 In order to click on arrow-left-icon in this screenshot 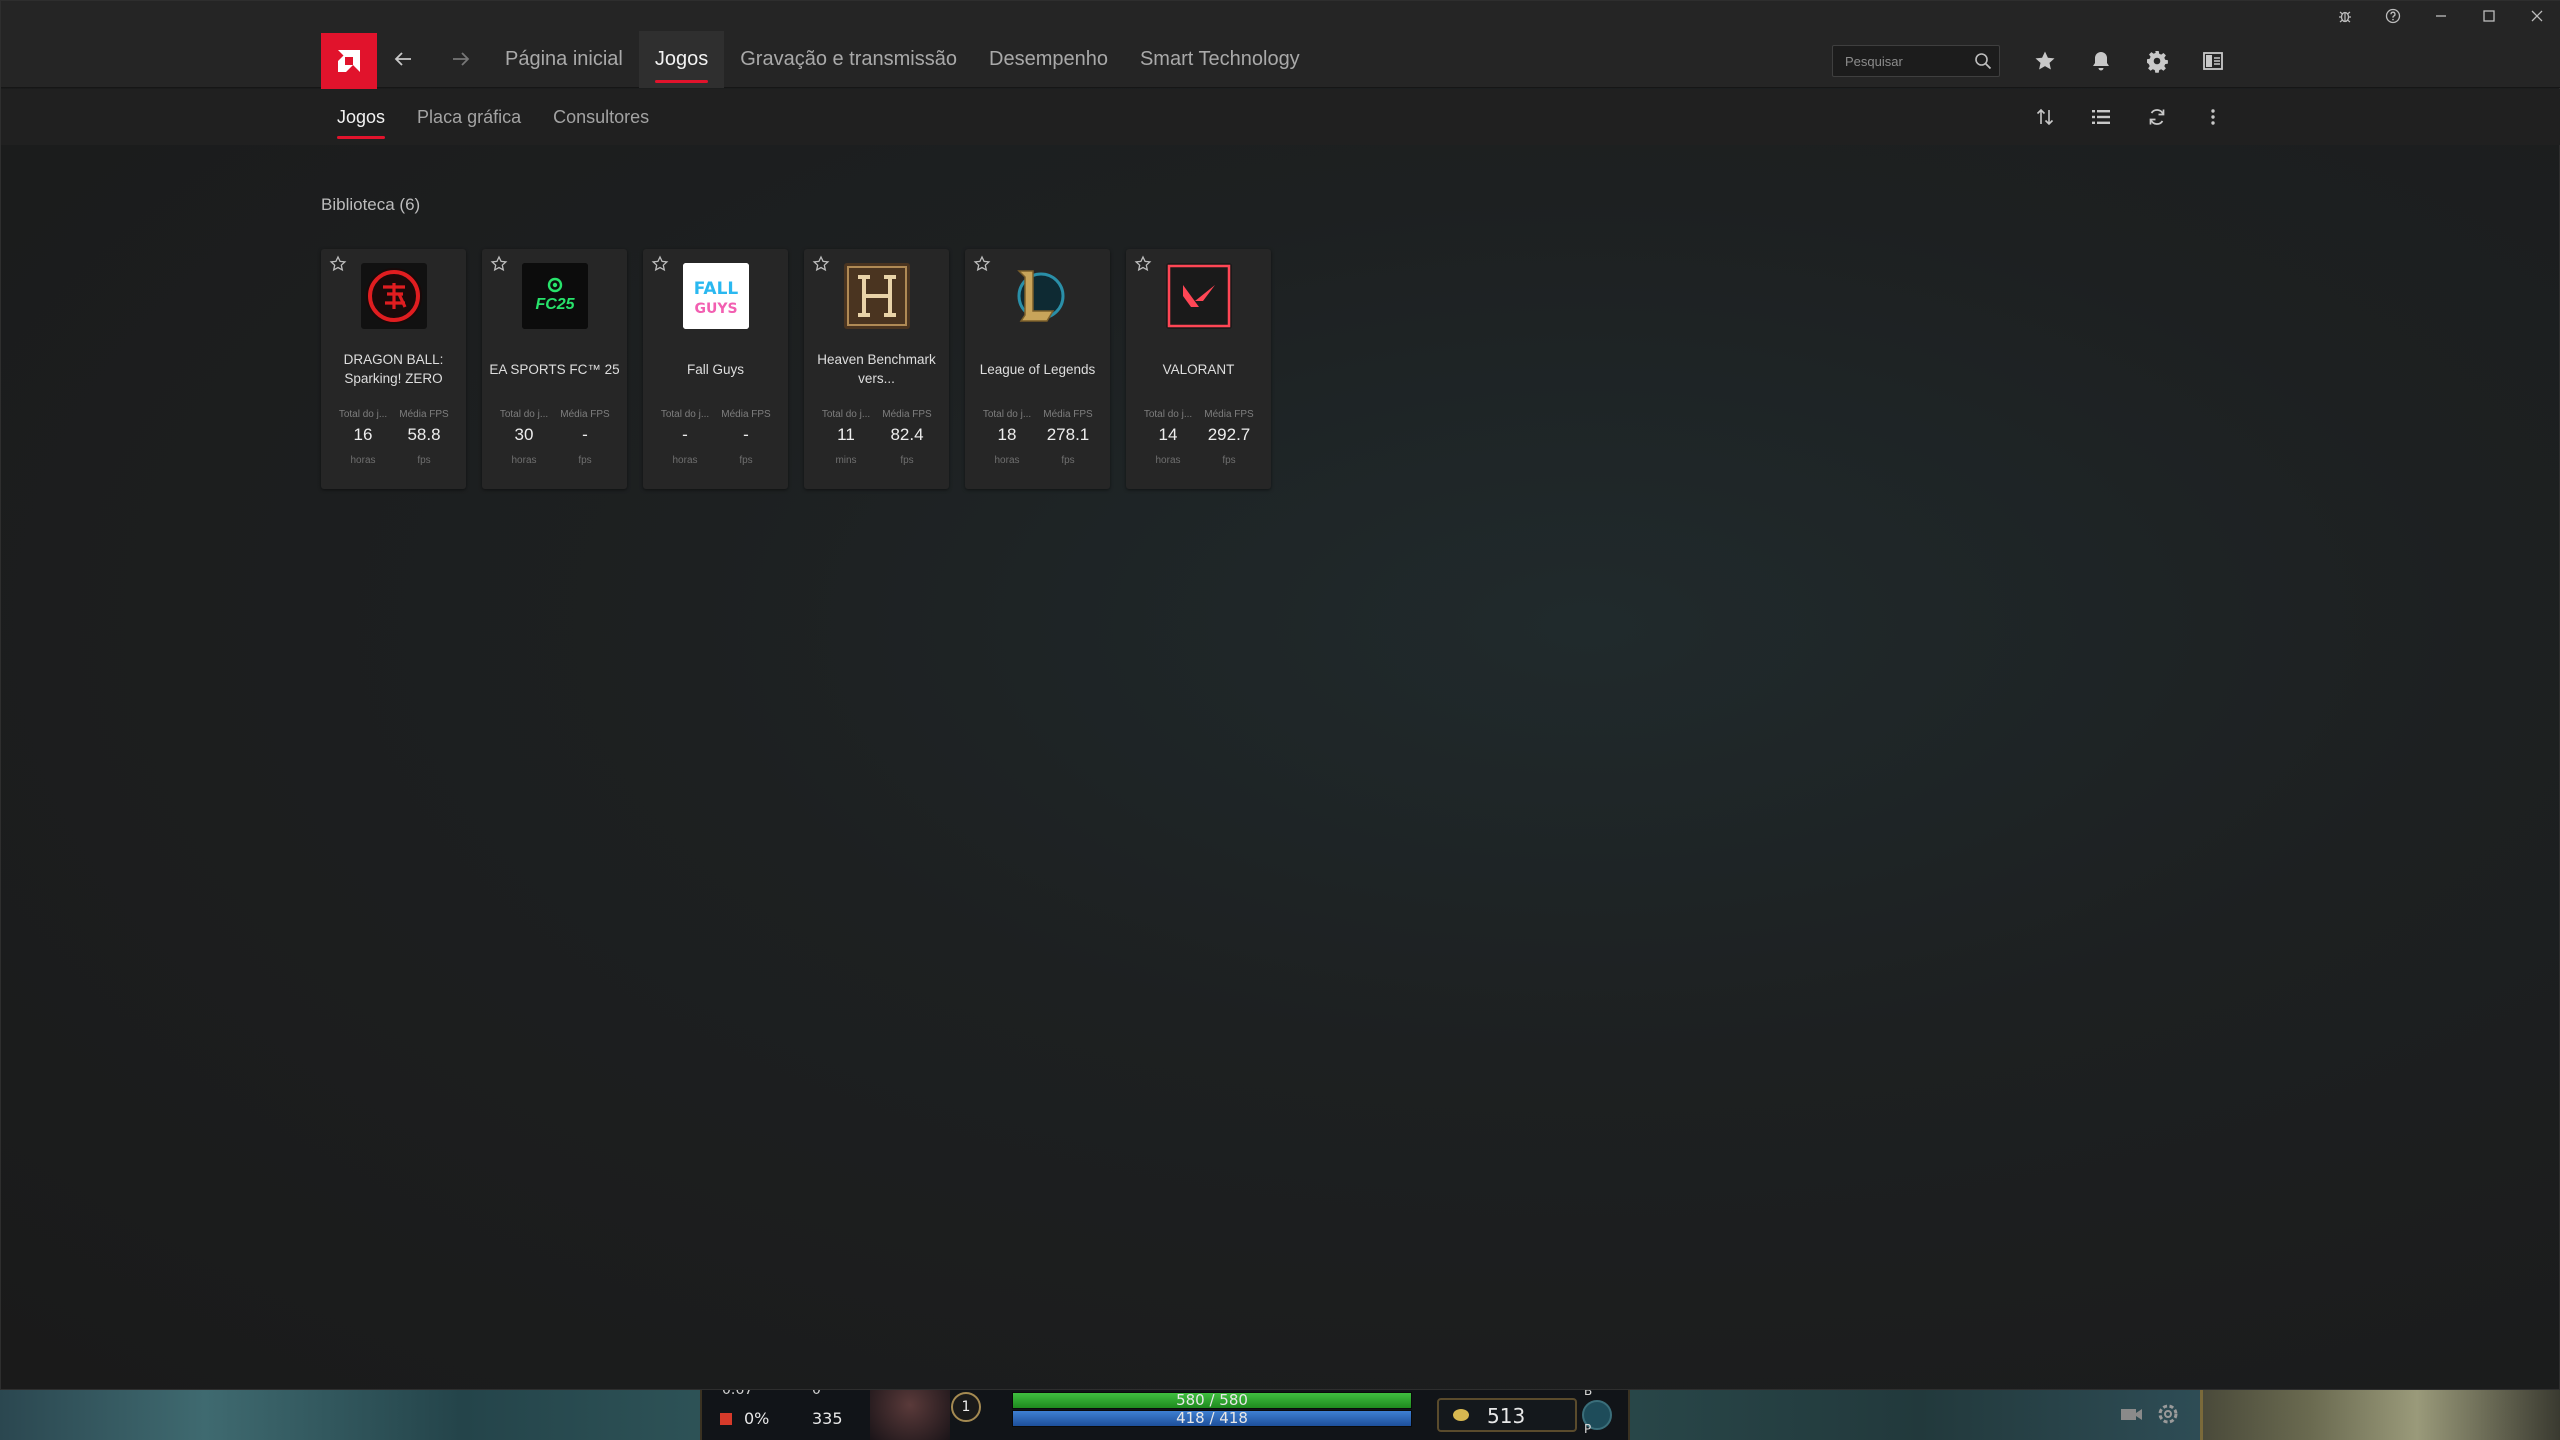, I will do `click(403, 59)`.